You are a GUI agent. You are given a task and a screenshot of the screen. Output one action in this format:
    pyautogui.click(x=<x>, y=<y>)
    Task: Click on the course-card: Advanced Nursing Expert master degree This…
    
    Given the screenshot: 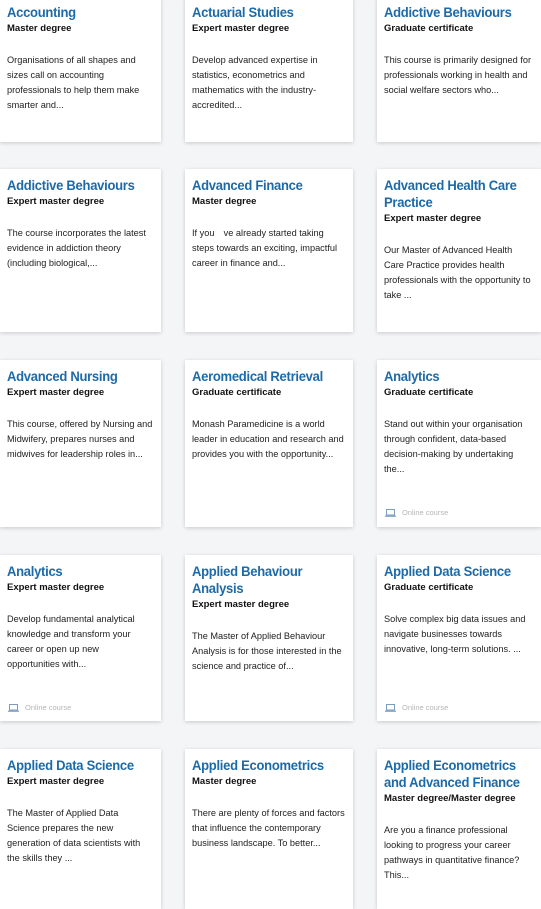 What is the action you would take?
    pyautogui.click(x=80, y=443)
    